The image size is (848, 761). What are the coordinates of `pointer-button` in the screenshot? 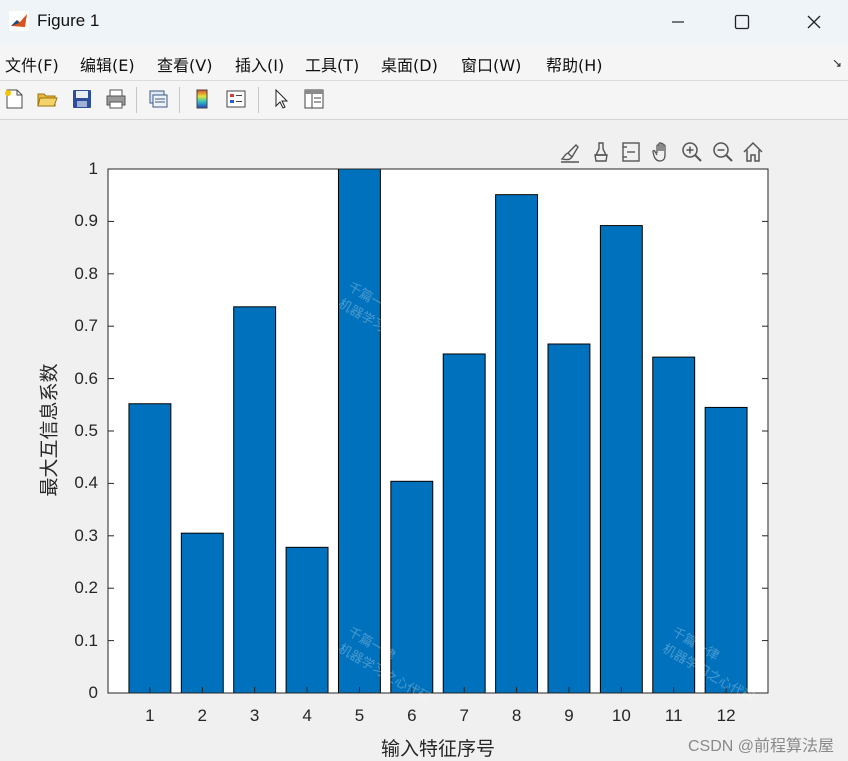 It's located at (281, 99).